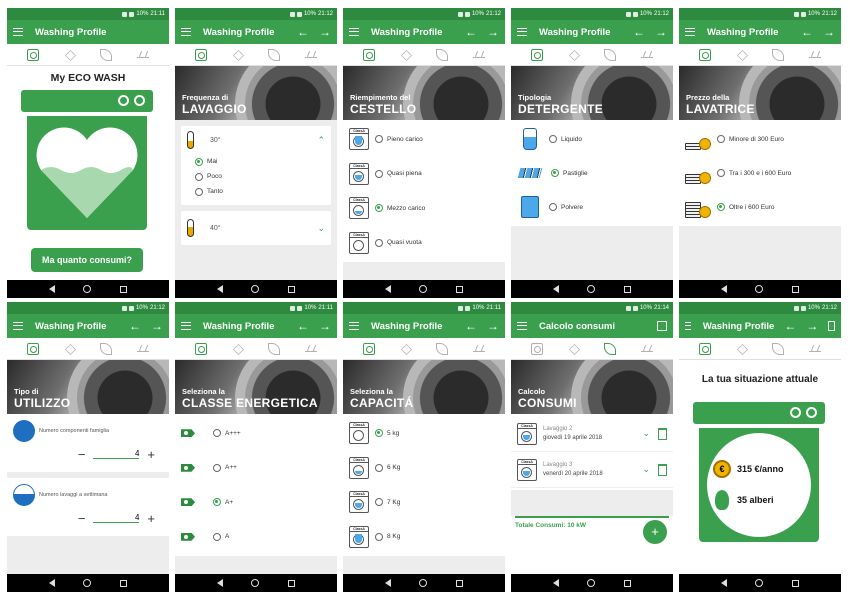 The image size is (850, 598). Describe the element at coordinates (424, 467) in the screenshot. I see `list-item: ClassA 6 Kg` at that location.